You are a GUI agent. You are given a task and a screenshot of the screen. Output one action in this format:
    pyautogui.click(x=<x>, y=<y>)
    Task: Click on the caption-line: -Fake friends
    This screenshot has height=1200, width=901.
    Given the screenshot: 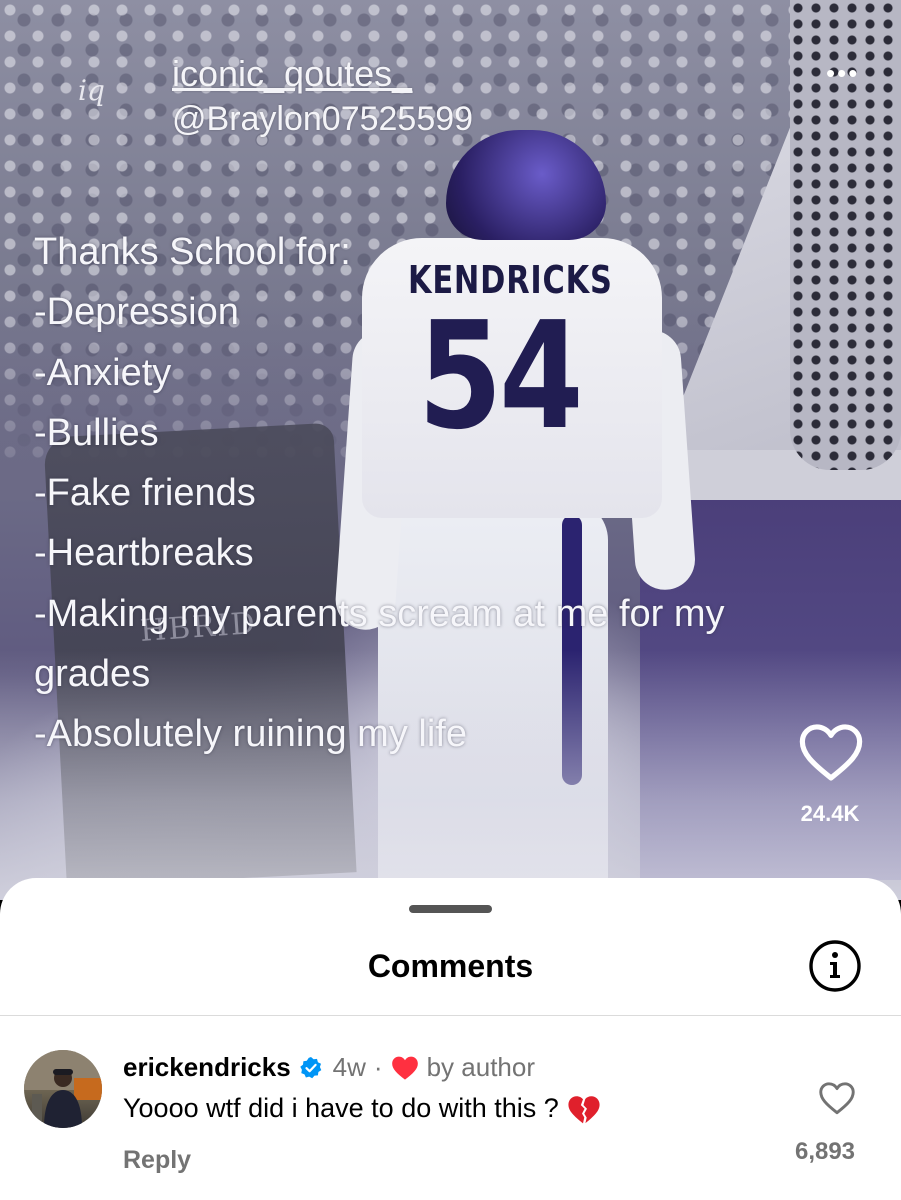 What is the action you would take?
    pyautogui.click(x=145, y=493)
    